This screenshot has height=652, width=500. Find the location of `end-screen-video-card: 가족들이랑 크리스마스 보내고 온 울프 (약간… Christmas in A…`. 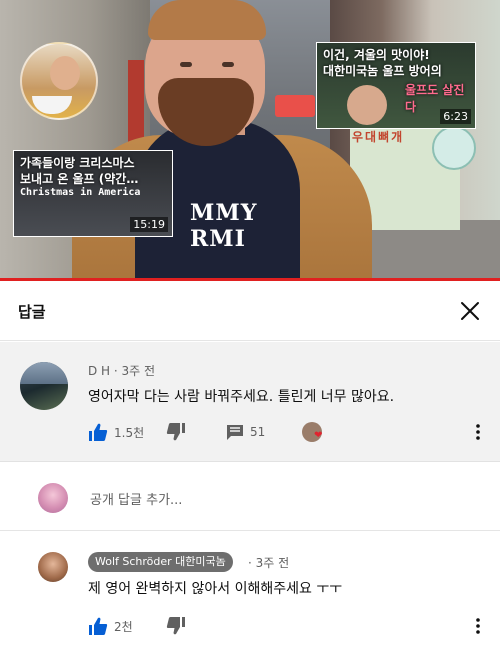

end-screen-video-card: 가족들이랑 크리스마스 보내고 온 울프 (약간… Christmas in A… is located at coordinates (93, 193).